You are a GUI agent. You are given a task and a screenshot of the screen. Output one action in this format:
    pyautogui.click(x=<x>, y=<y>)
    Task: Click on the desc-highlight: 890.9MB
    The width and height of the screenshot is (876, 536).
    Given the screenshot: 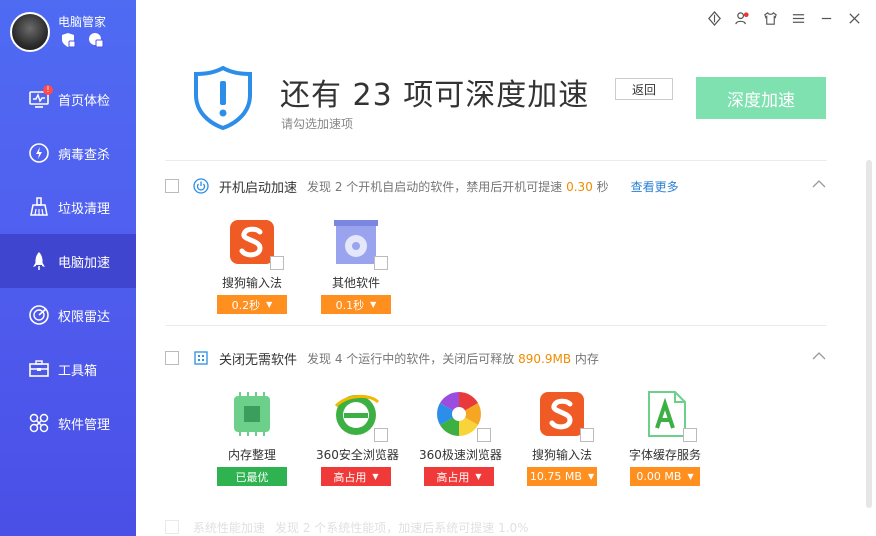 What is the action you would take?
    pyautogui.click(x=545, y=358)
    